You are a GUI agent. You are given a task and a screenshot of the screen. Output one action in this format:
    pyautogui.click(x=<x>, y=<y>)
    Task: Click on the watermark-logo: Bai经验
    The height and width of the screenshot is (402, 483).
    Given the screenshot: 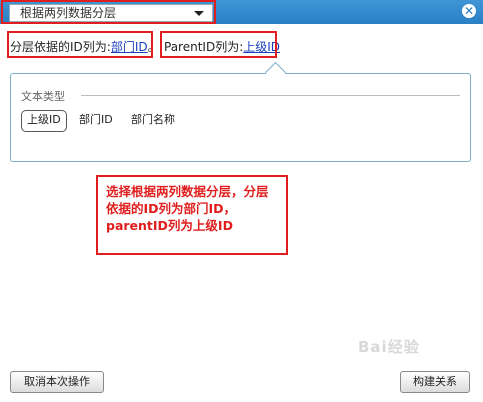 What is the action you would take?
    pyautogui.click(x=389, y=347)
    